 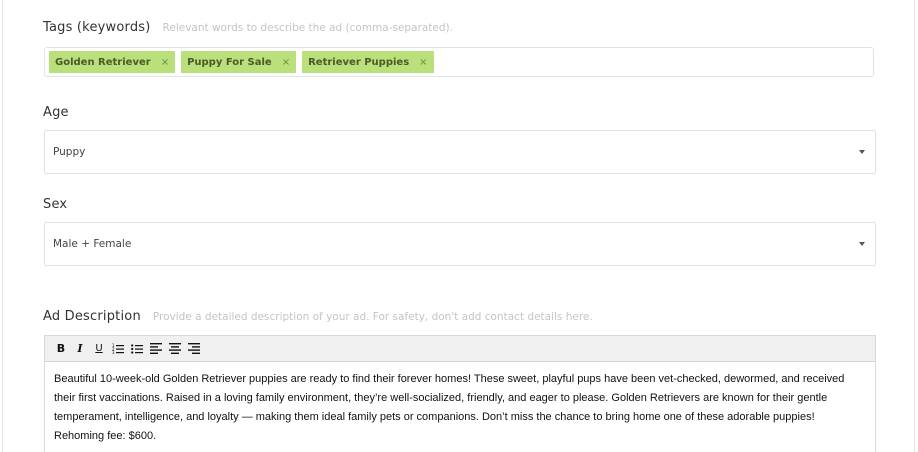 What do you see at coordinates (460, 244) in the screenshot?
I see `sex-select: Male + Female` at bounding box center [460, 244].